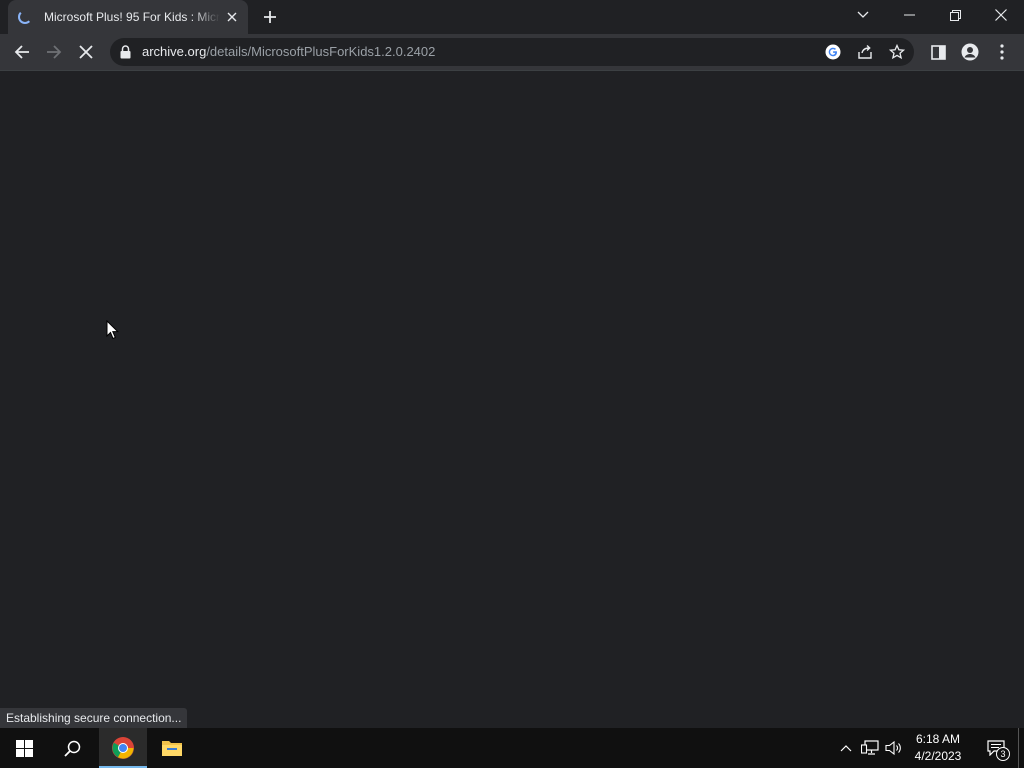  I want to click on tab-strip: Microsoft Plus! 95 For Kids, so click(512, 17).